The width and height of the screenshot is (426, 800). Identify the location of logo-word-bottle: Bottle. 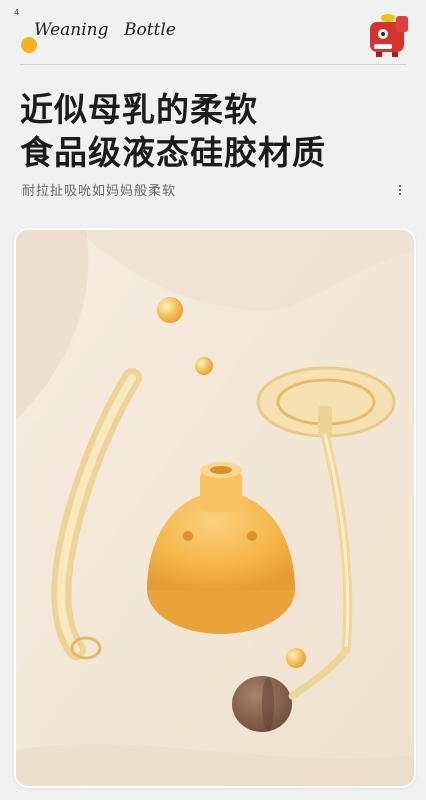
(150, 30).